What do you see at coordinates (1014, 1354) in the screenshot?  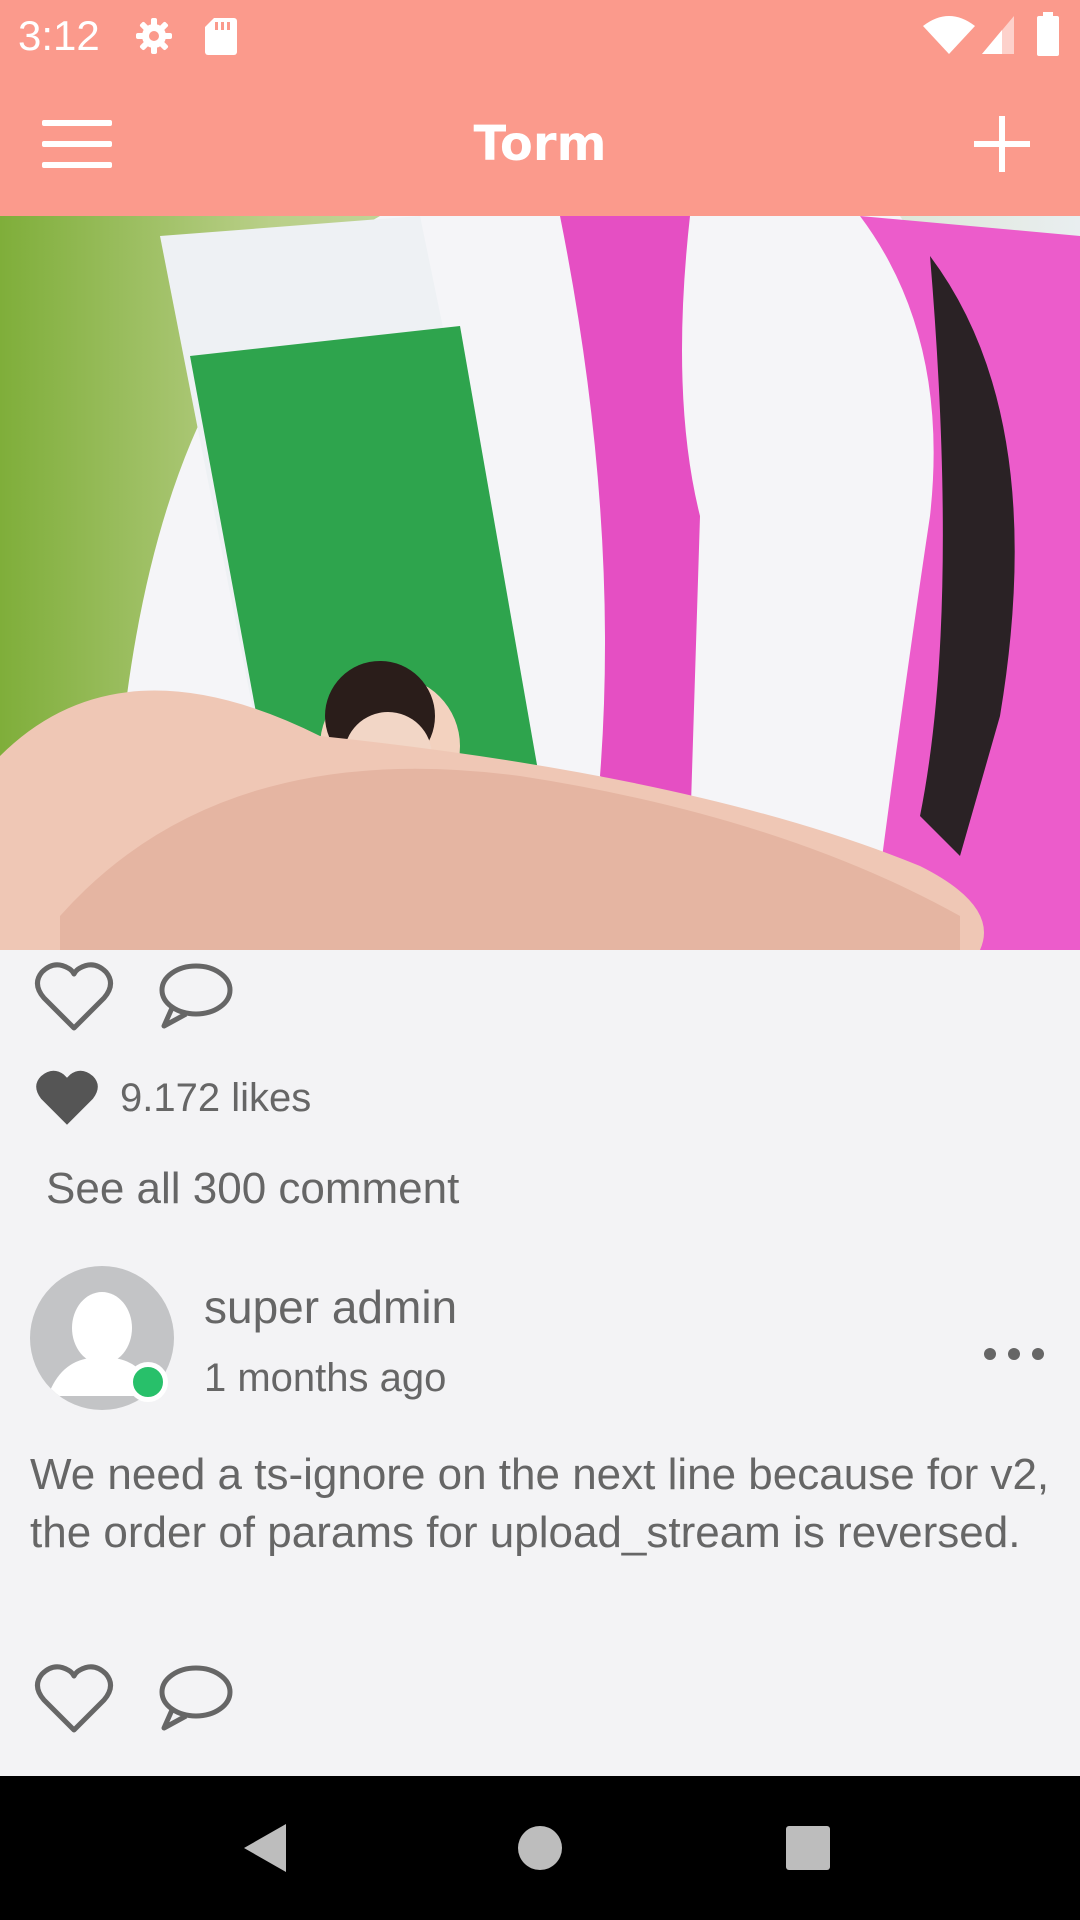 I see `more-options-button` at bounding box center [1014, 1354].